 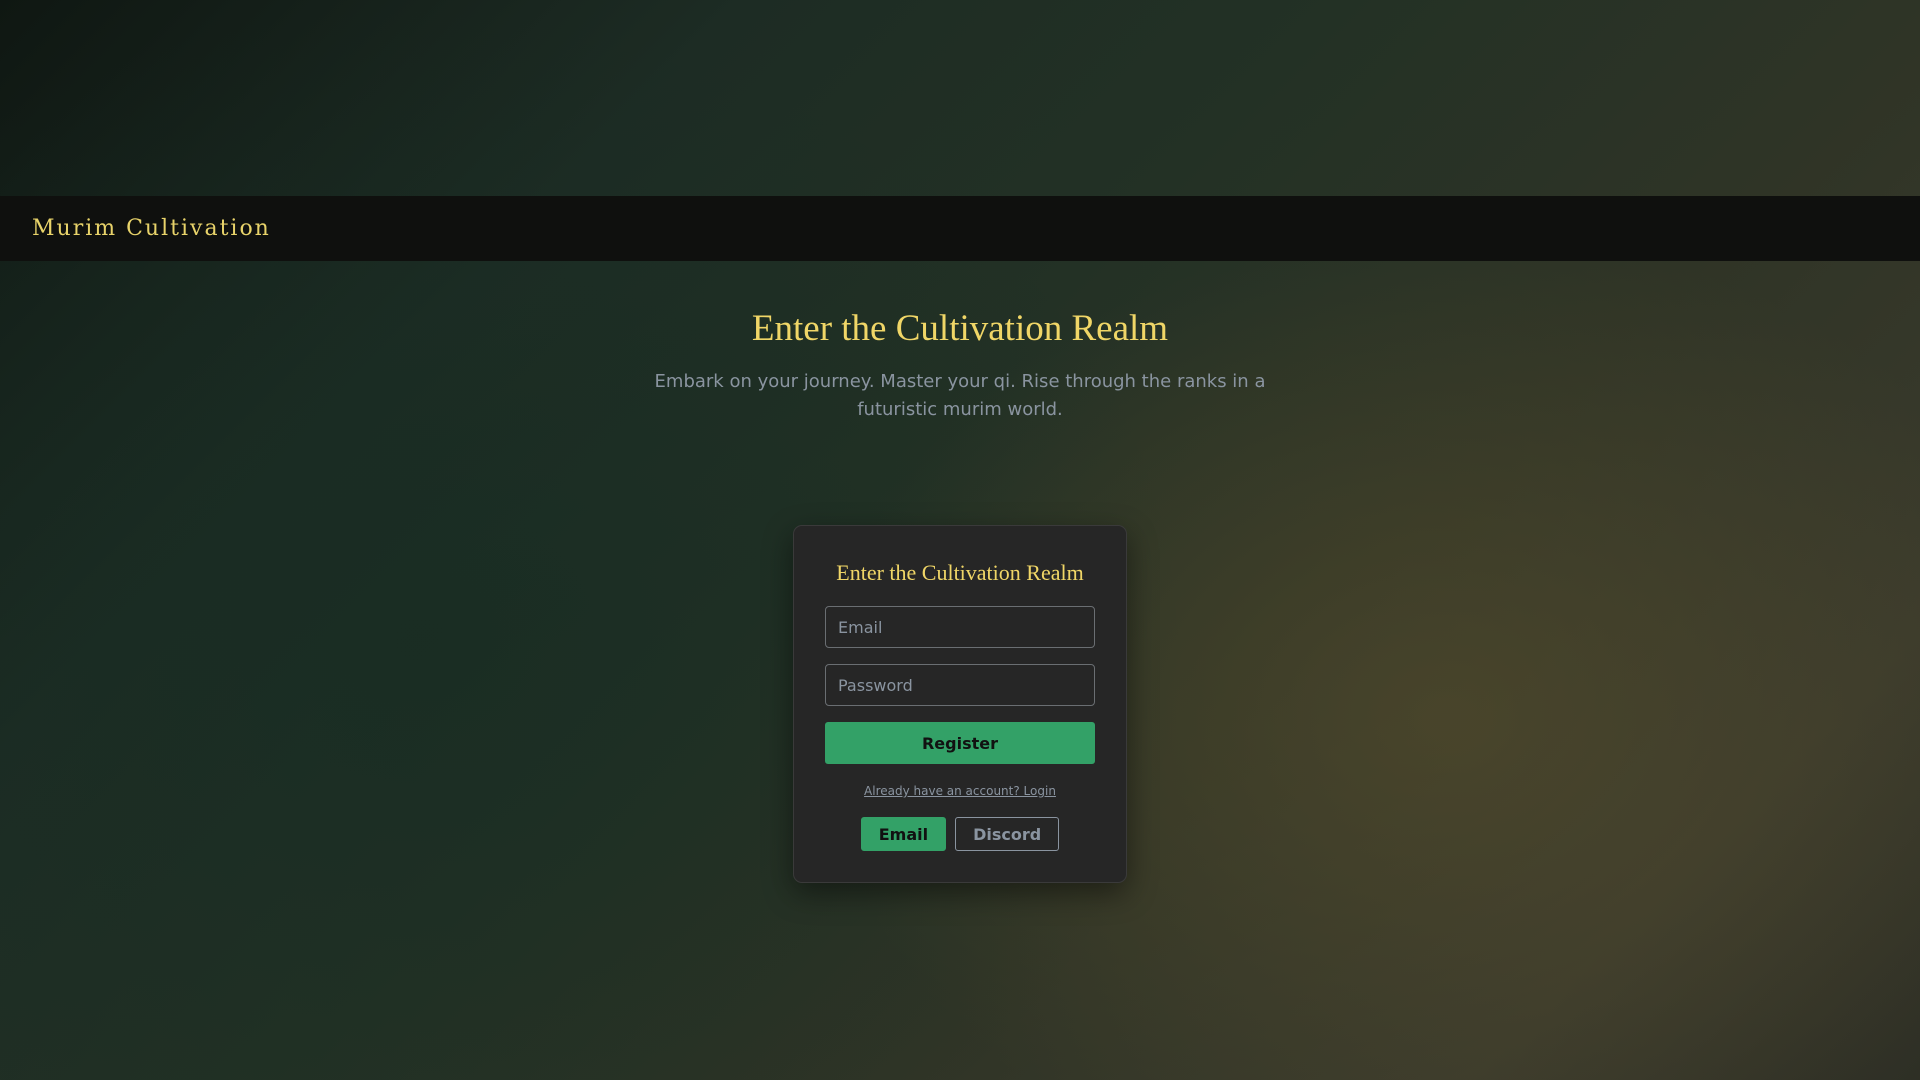 I want to click on email-input, so click(x=960, y=627).